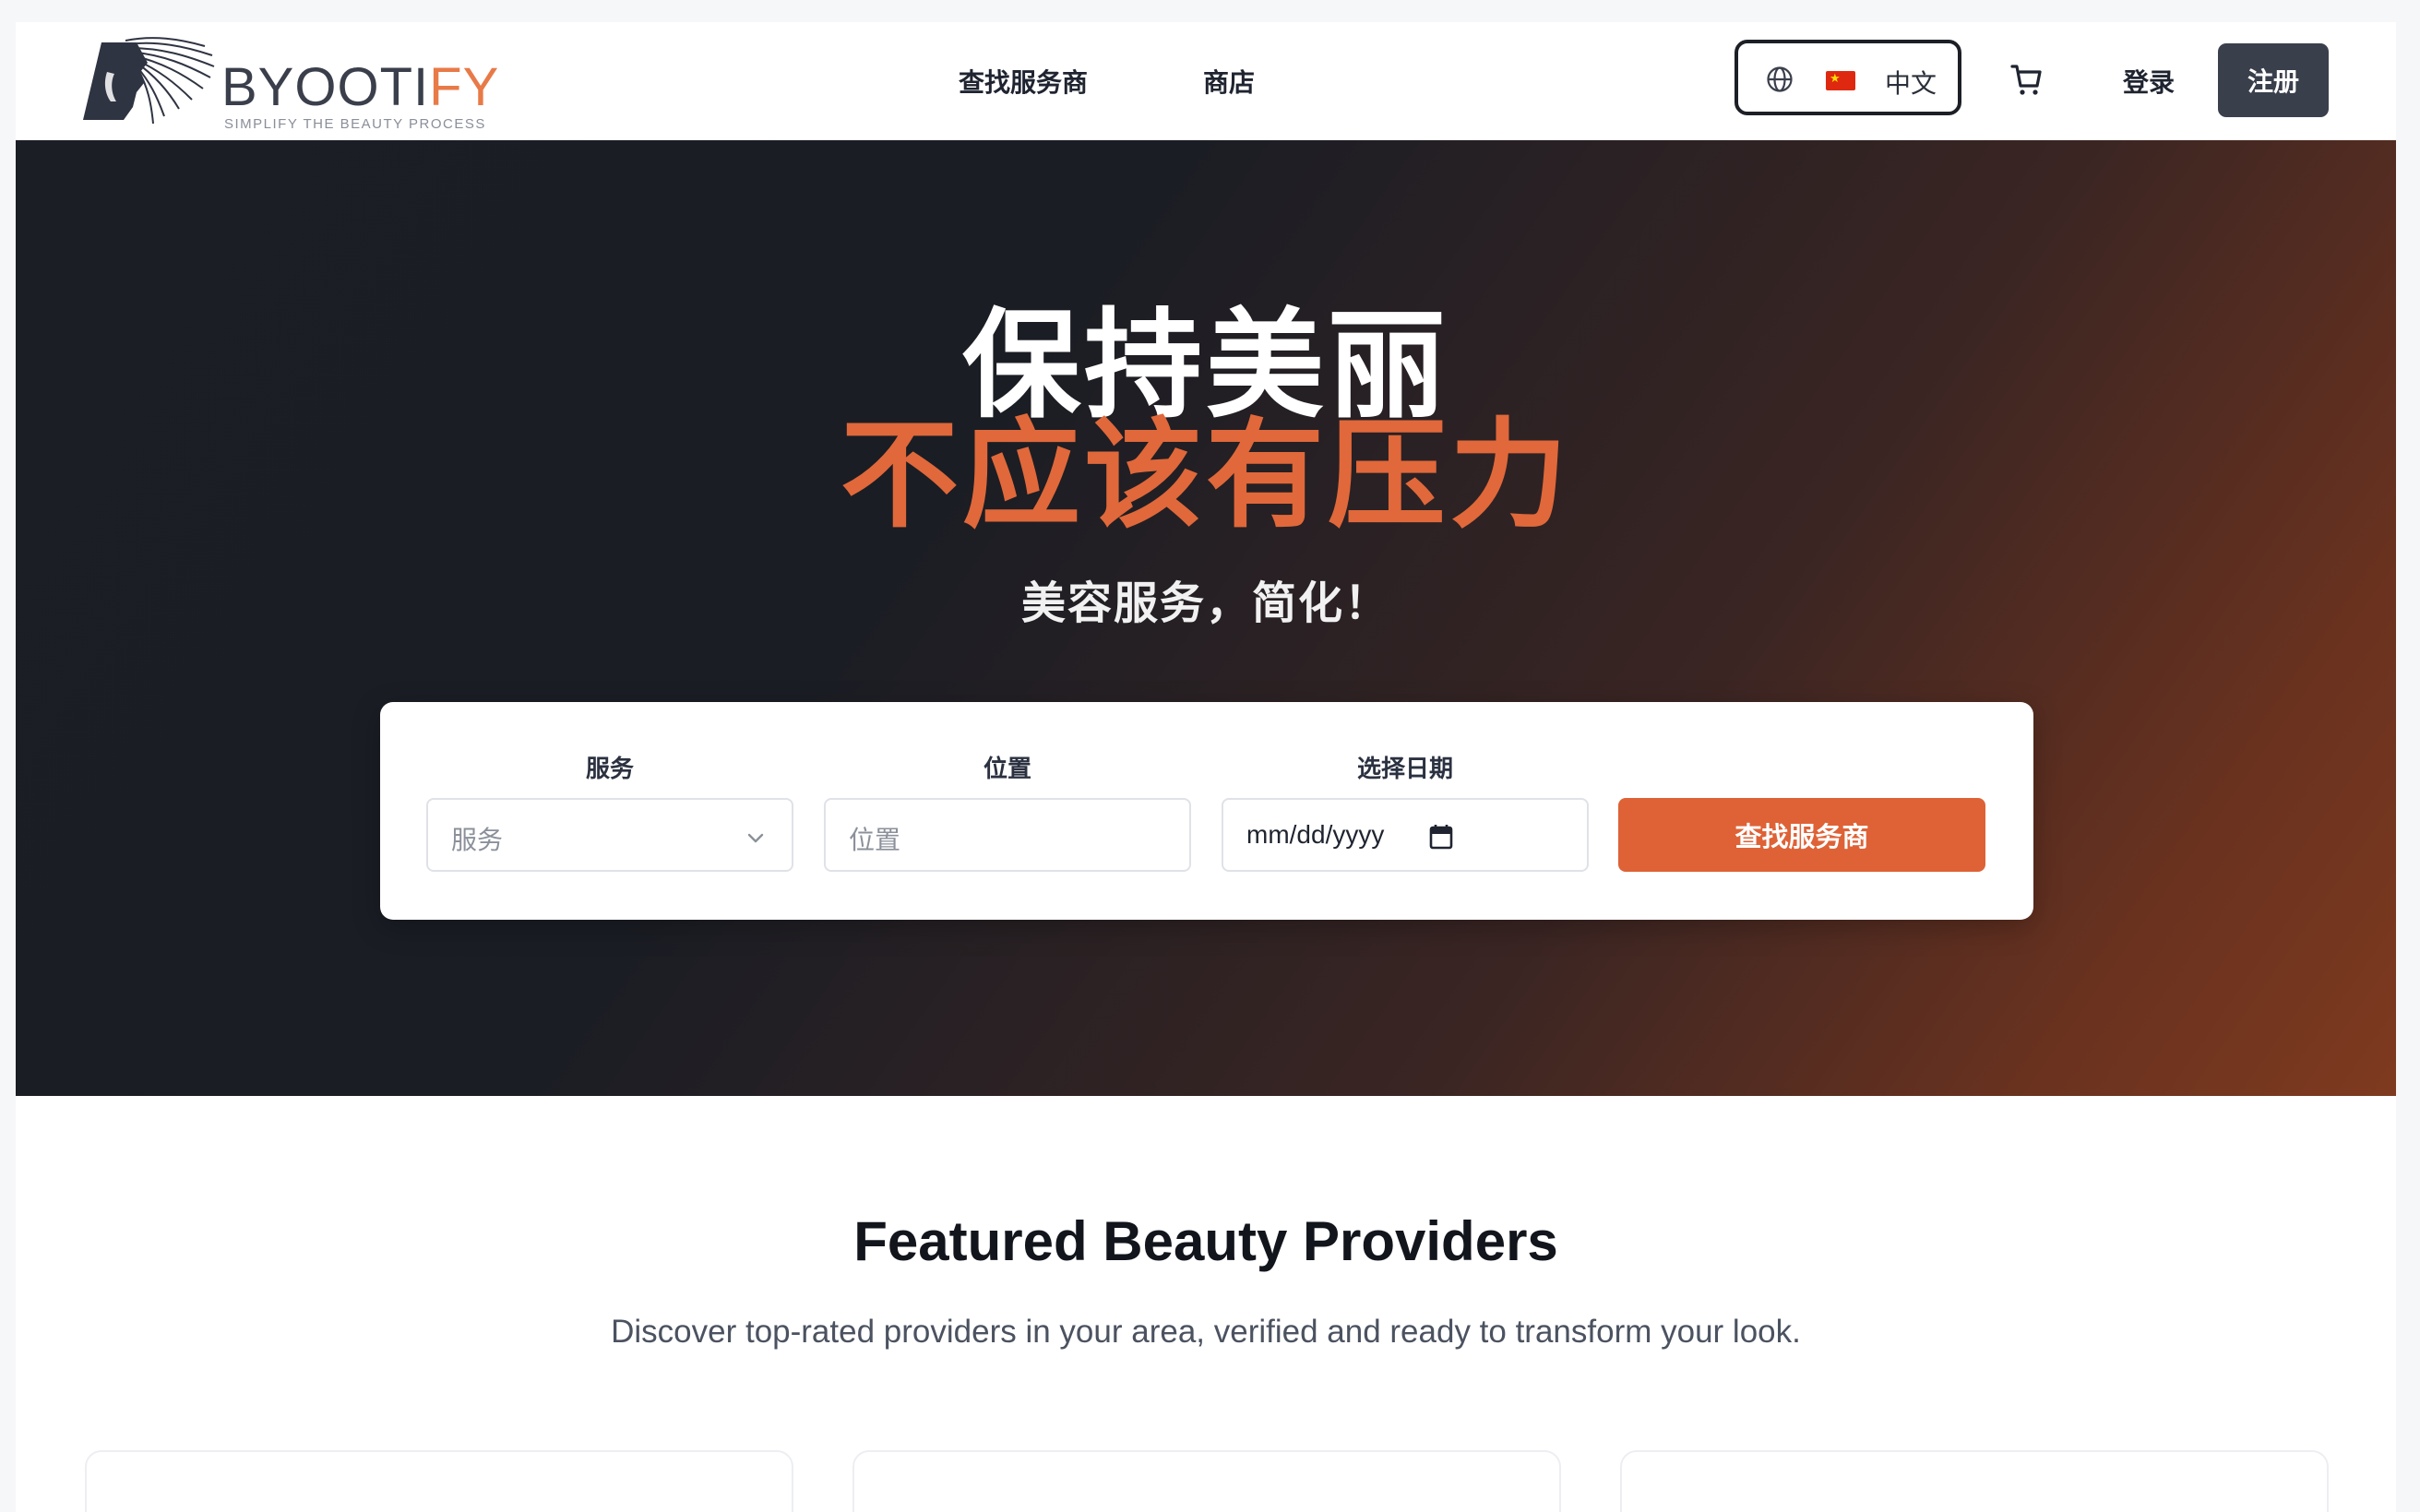 Image resolution: width=2420 pixels, height=1512 pixels. What do you see at coordinates (1229, 81) in the screenshot?
I see `nav-shop: 商店` at bounding box center [1229, 81].